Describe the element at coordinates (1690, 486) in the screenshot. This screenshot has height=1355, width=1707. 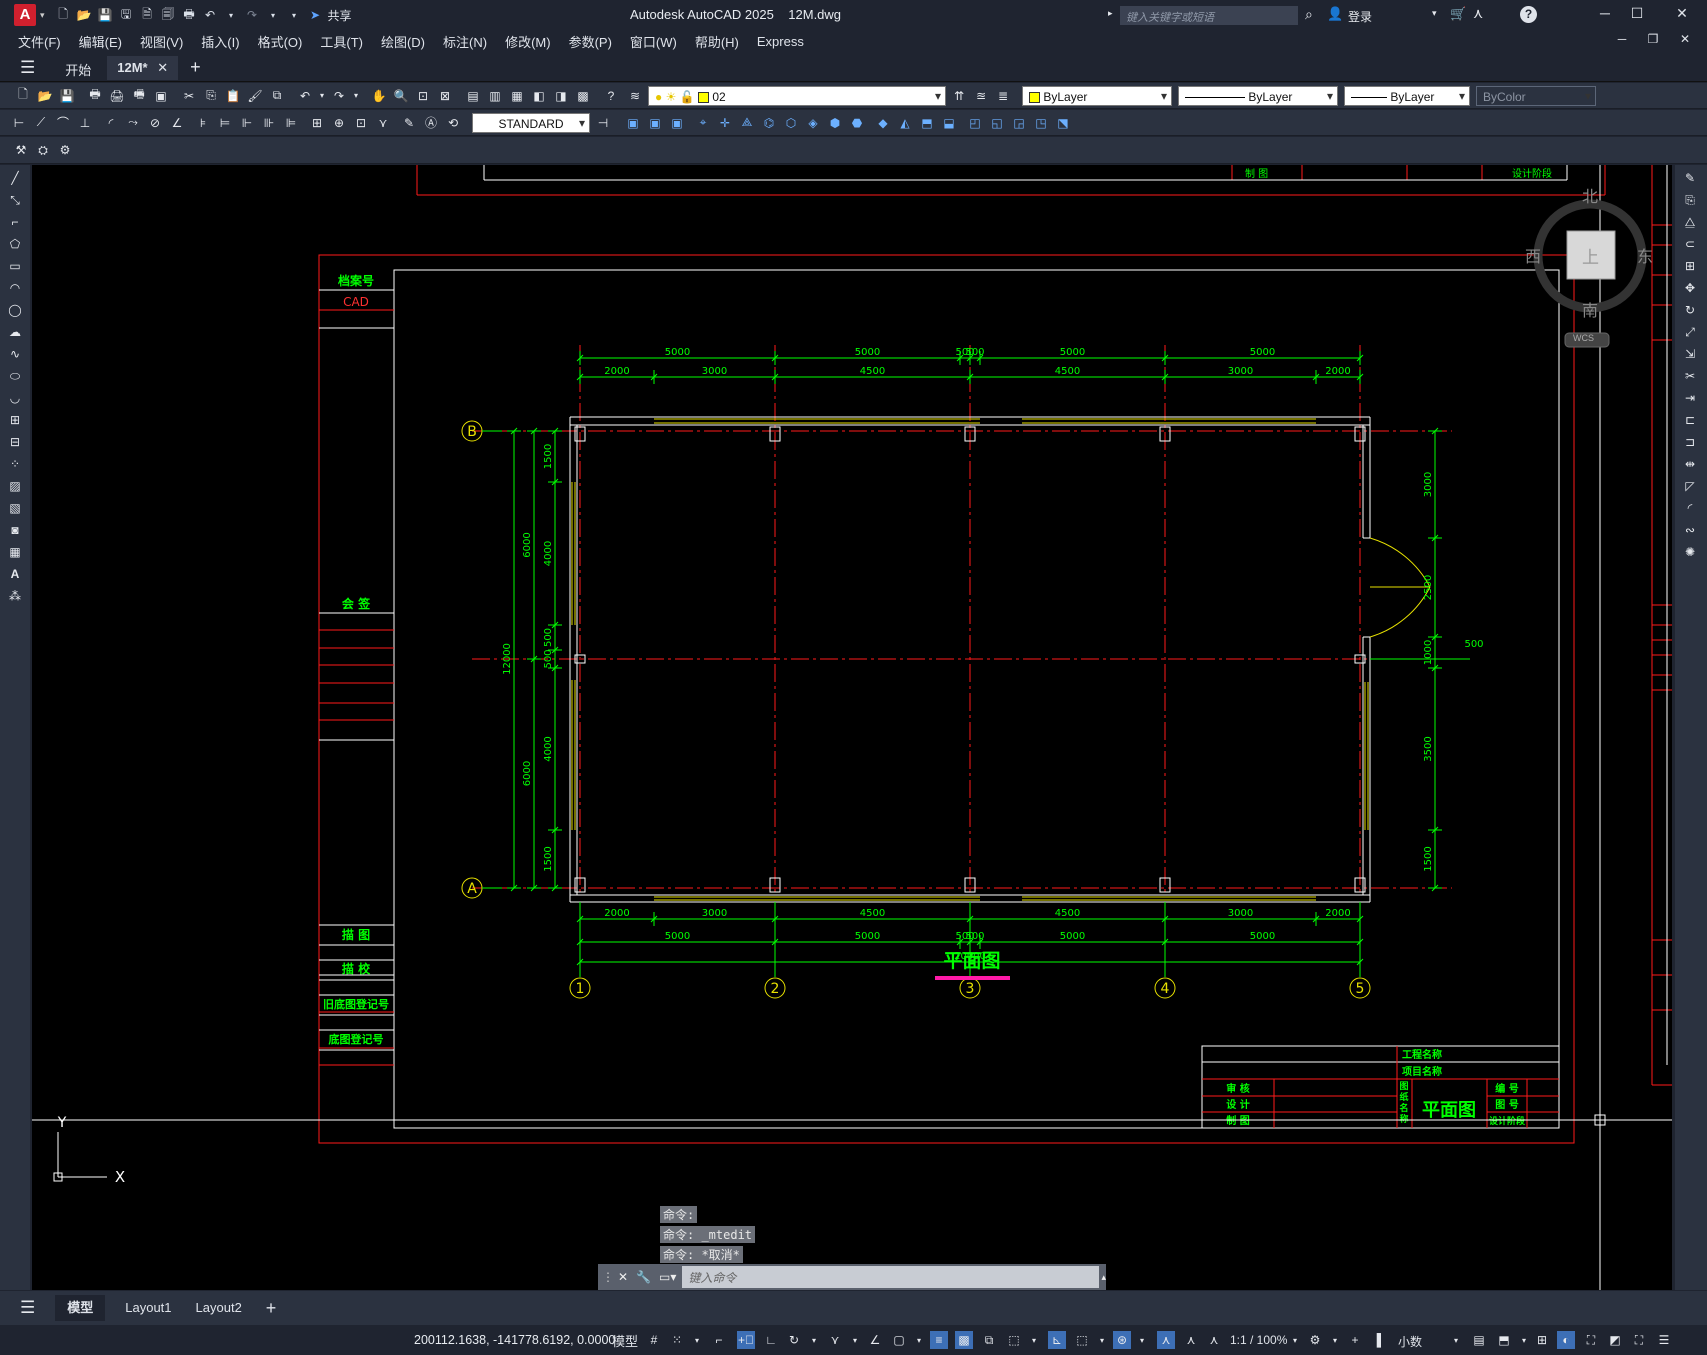
I see `chamfer-icon: ◸` at that location.